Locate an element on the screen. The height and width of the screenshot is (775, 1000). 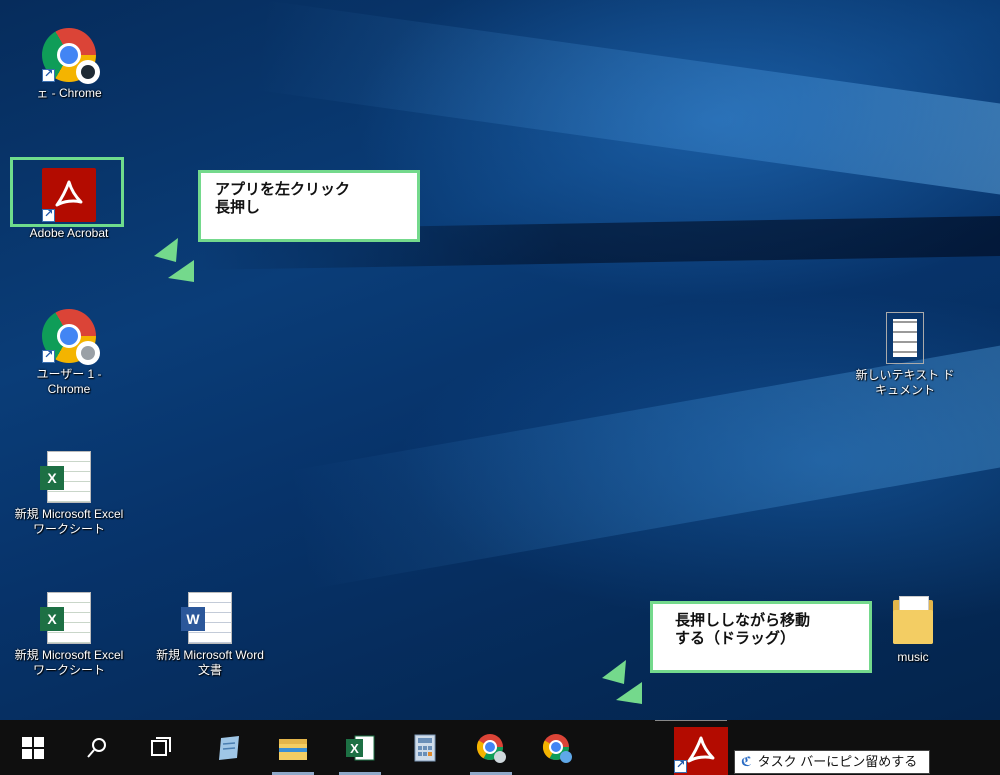
pin-icon: ℭ is located at coordinates (746, 761).